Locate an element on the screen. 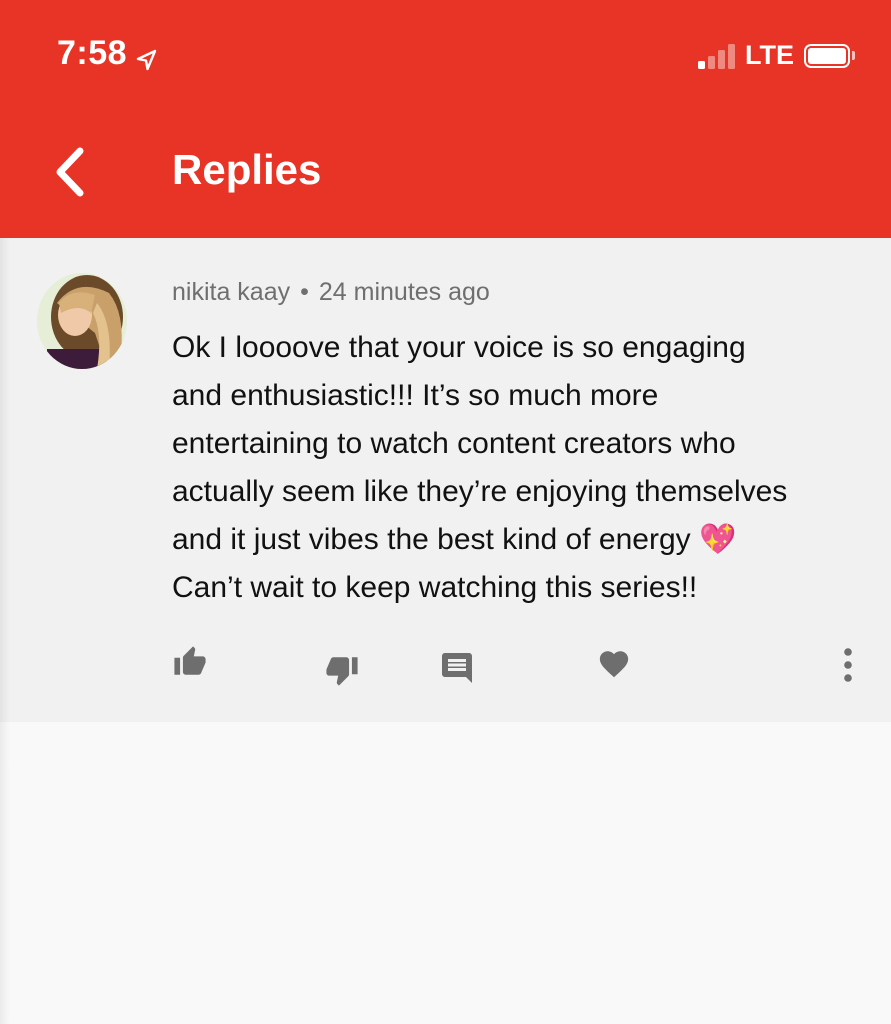 Image resolution: width=891 pixels, height=1024 pixels. comment-meta: nikita kaay • 24 minutes ago is located at coordinates (331, 292).